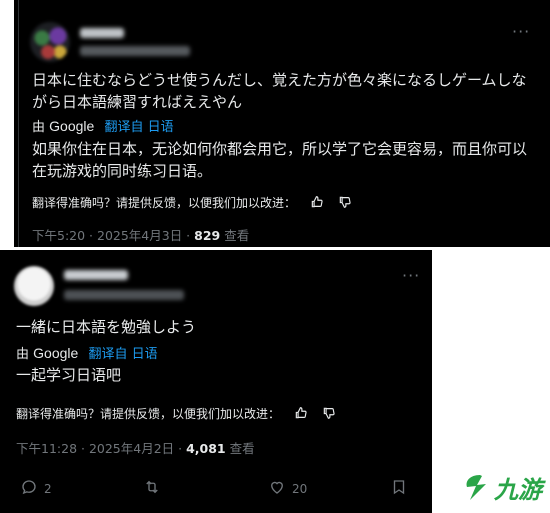 The width and height of the screenshot is (550, 513). I want to click on views-count: 829, so click(207, 235).